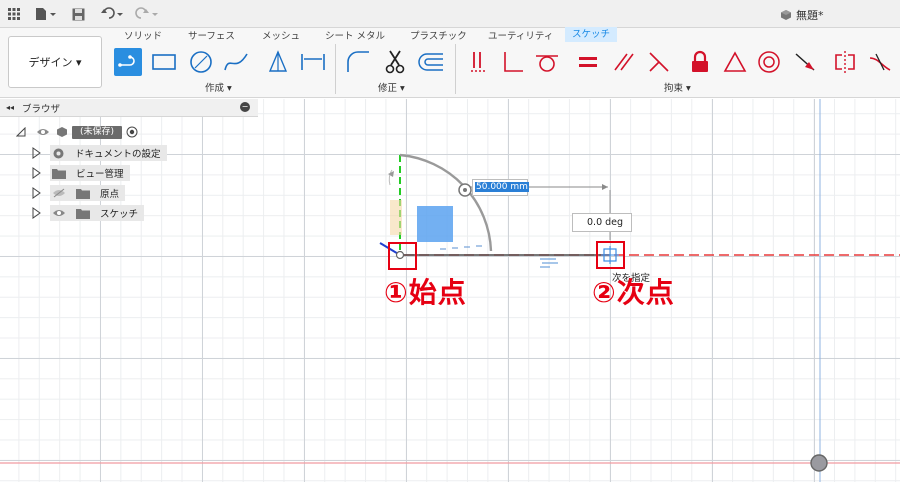  I want to click on collapse-panel-icon: ◂◂, so click(10, 107).